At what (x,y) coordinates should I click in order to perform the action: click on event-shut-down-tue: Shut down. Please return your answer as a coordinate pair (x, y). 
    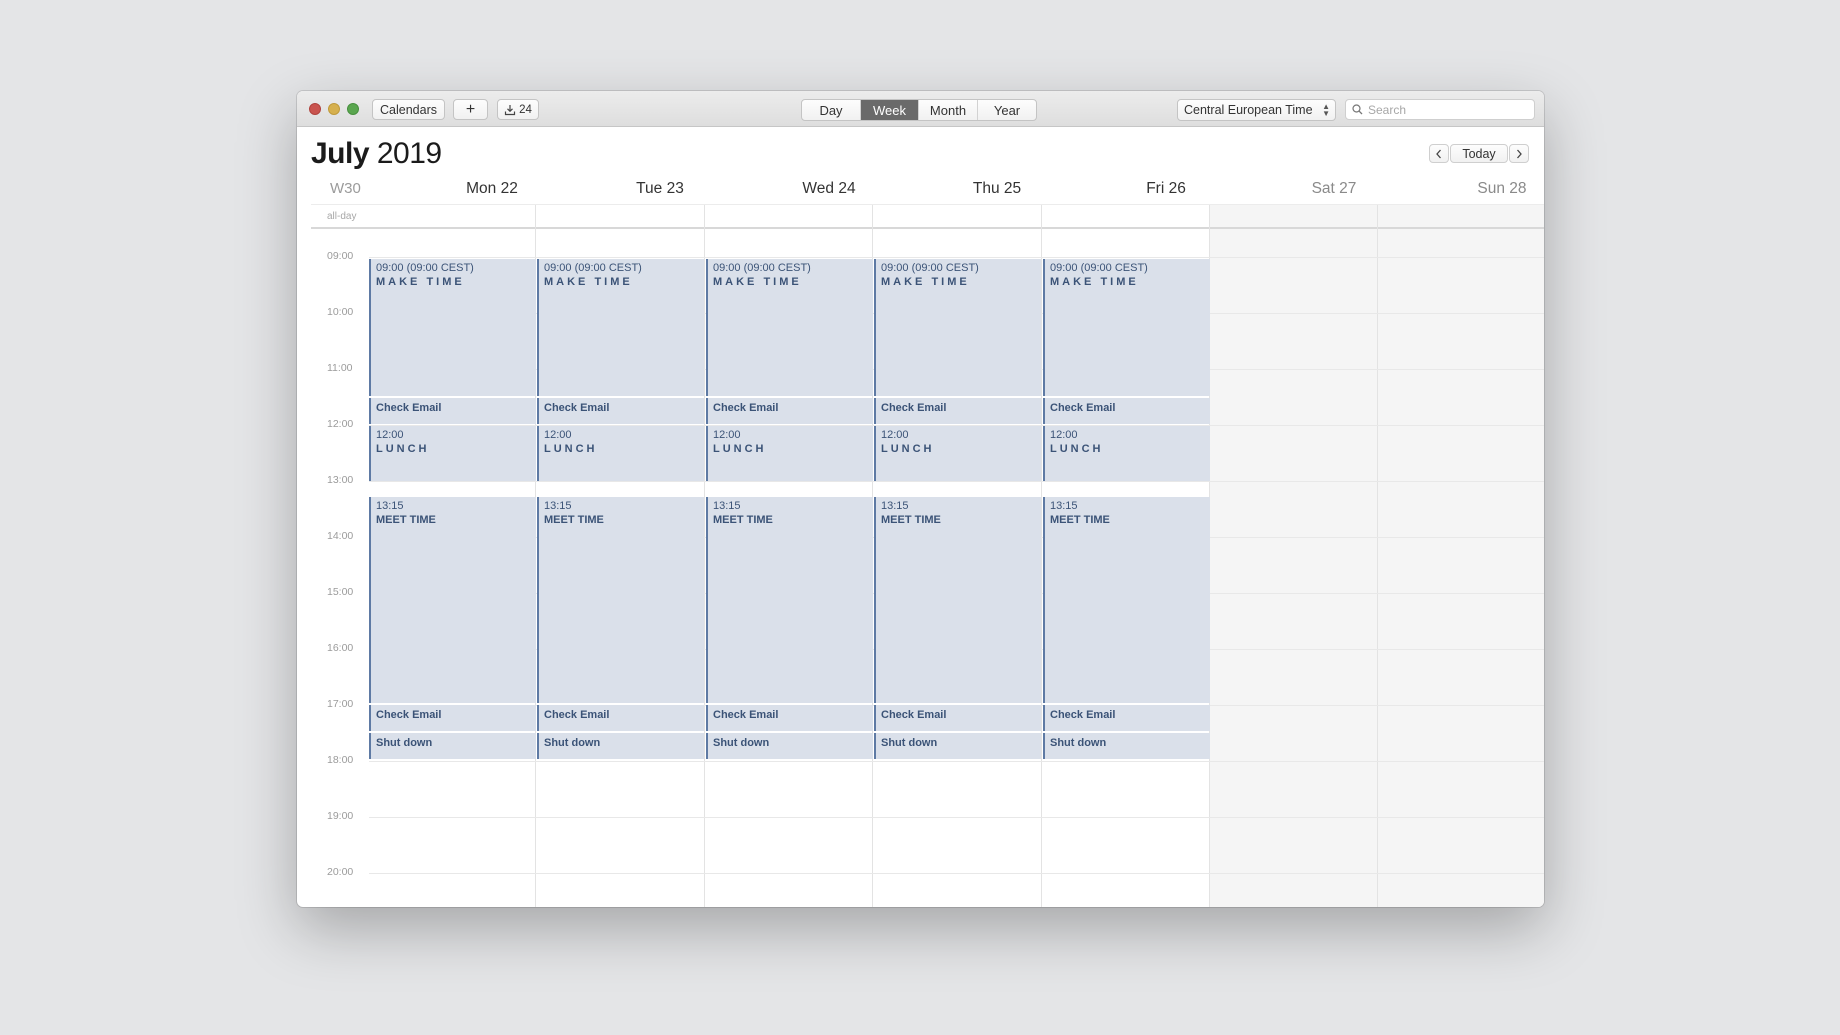
    Looking at the image, I should click on (620, 746).